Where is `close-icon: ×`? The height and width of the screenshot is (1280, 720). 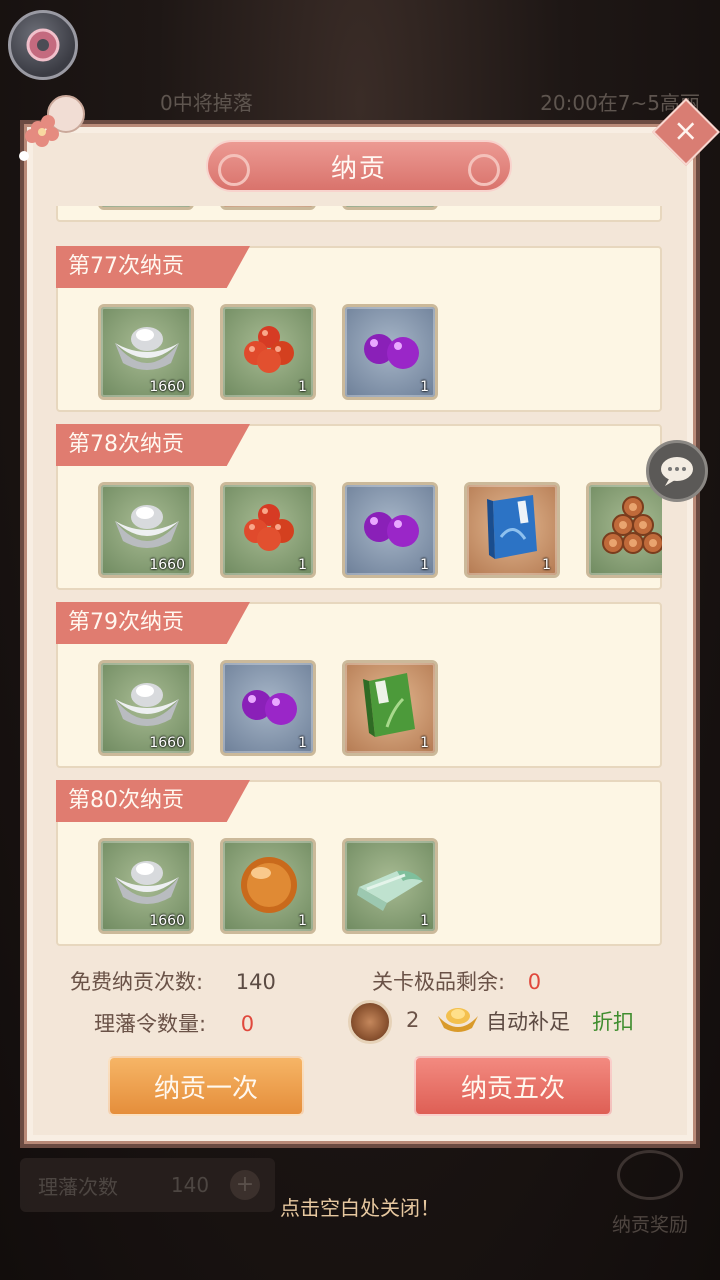 close-icon: × is located at coordinates (686, 131).